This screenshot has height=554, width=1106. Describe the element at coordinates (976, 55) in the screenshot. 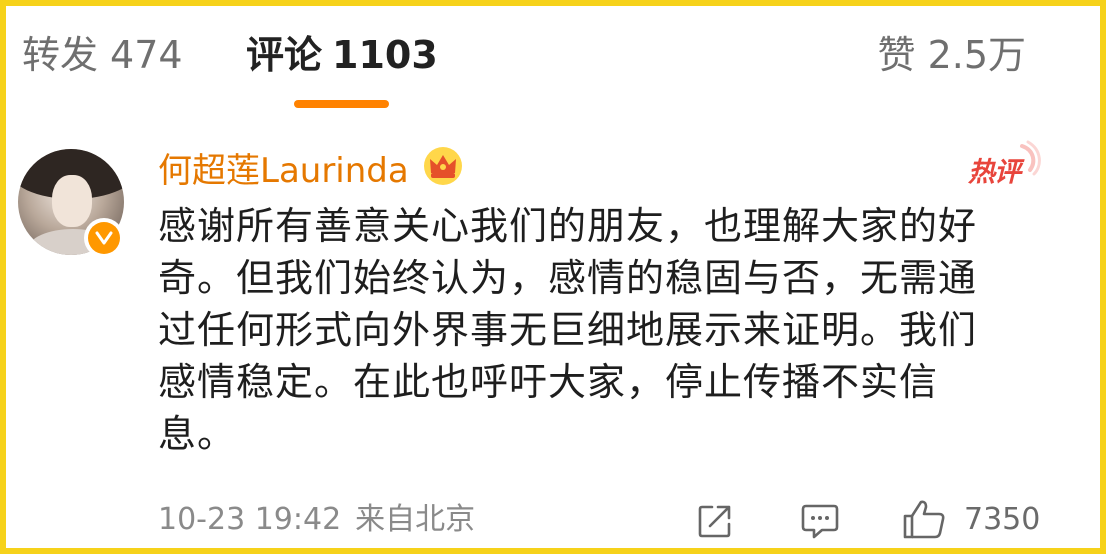

I see `tab-likes-count: 2.5万` at that location.